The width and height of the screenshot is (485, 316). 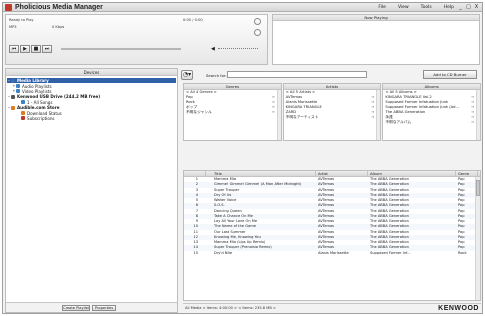 What do you see at coordinates (278, 115) in the screenshot?
I see `genres-scrollbar` at bounding box center [278, 115].